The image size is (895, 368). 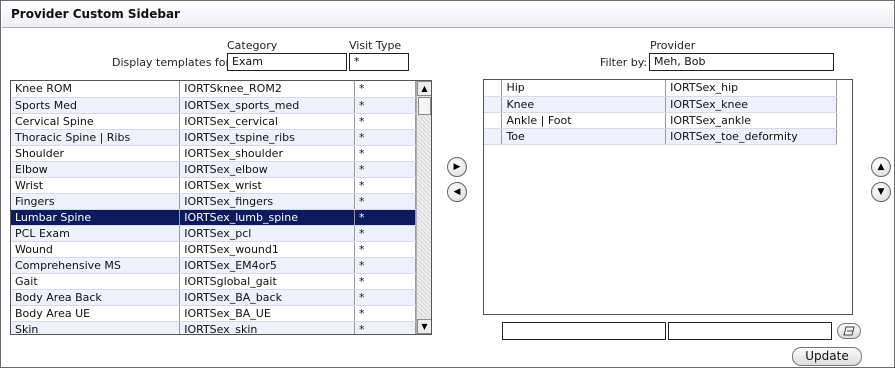 What do you see at coordinates (750, 331) in the screenshot?
I see `edit-template-field` at bounding box center [750, 331].